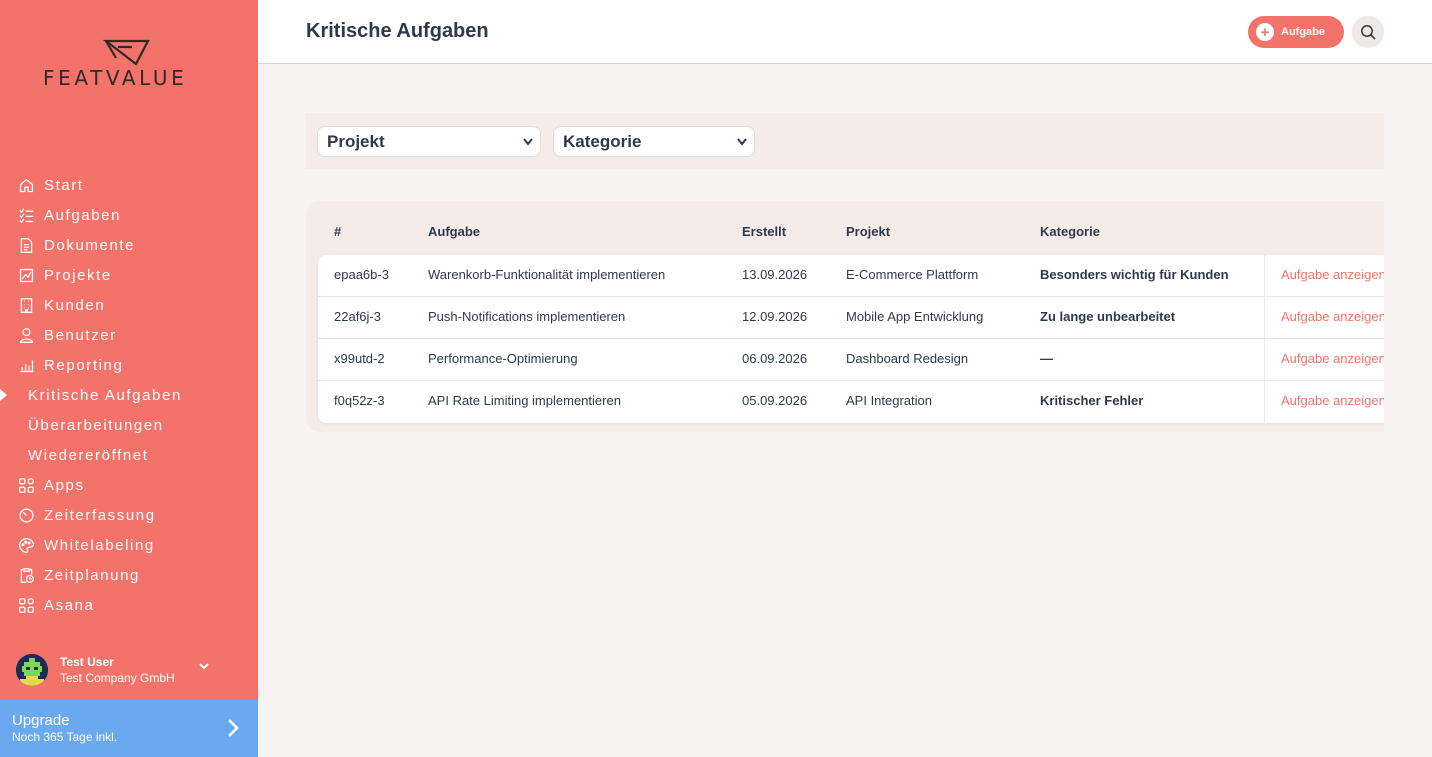 This screenshot has height=757, width=1432. I want to click on sidebar-item-label: Aufgaben, so click(83, 215).